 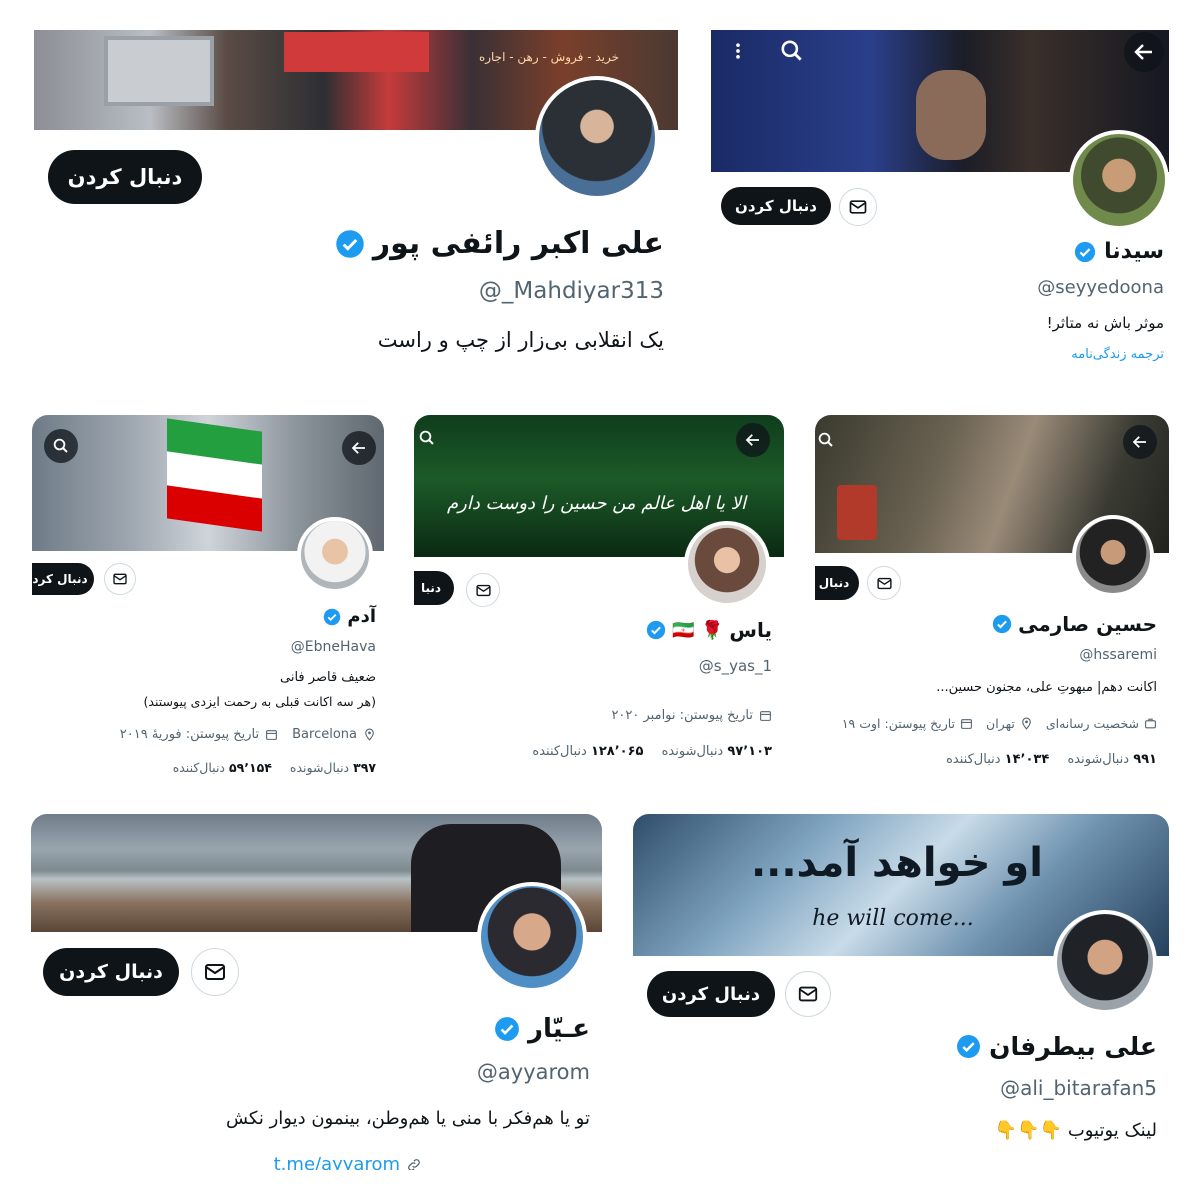 What do you see at coordinates (750, 630) in the screenshot?
I see `display-name: یاس` at bounding box center [750, 630].